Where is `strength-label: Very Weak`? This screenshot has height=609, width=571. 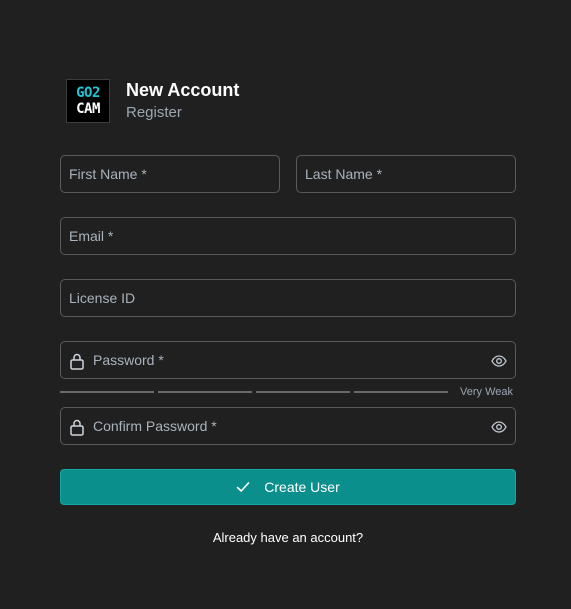 strength-label: Very Weak is located at coordinates (486, 392).